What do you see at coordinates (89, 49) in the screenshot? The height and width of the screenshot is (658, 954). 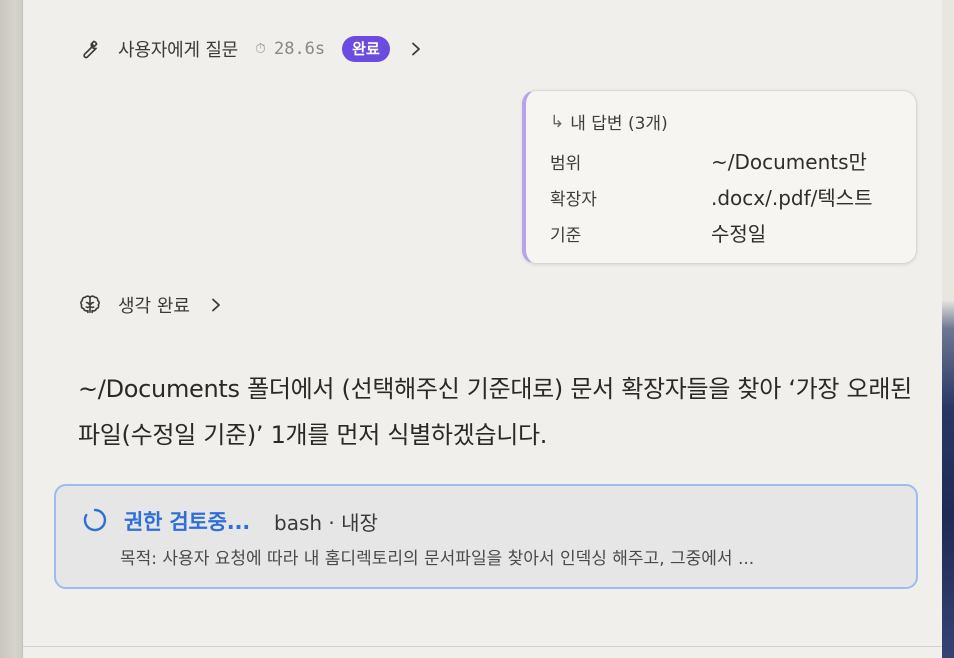 I see `wrench-icon` at bounding box center [89, 49].